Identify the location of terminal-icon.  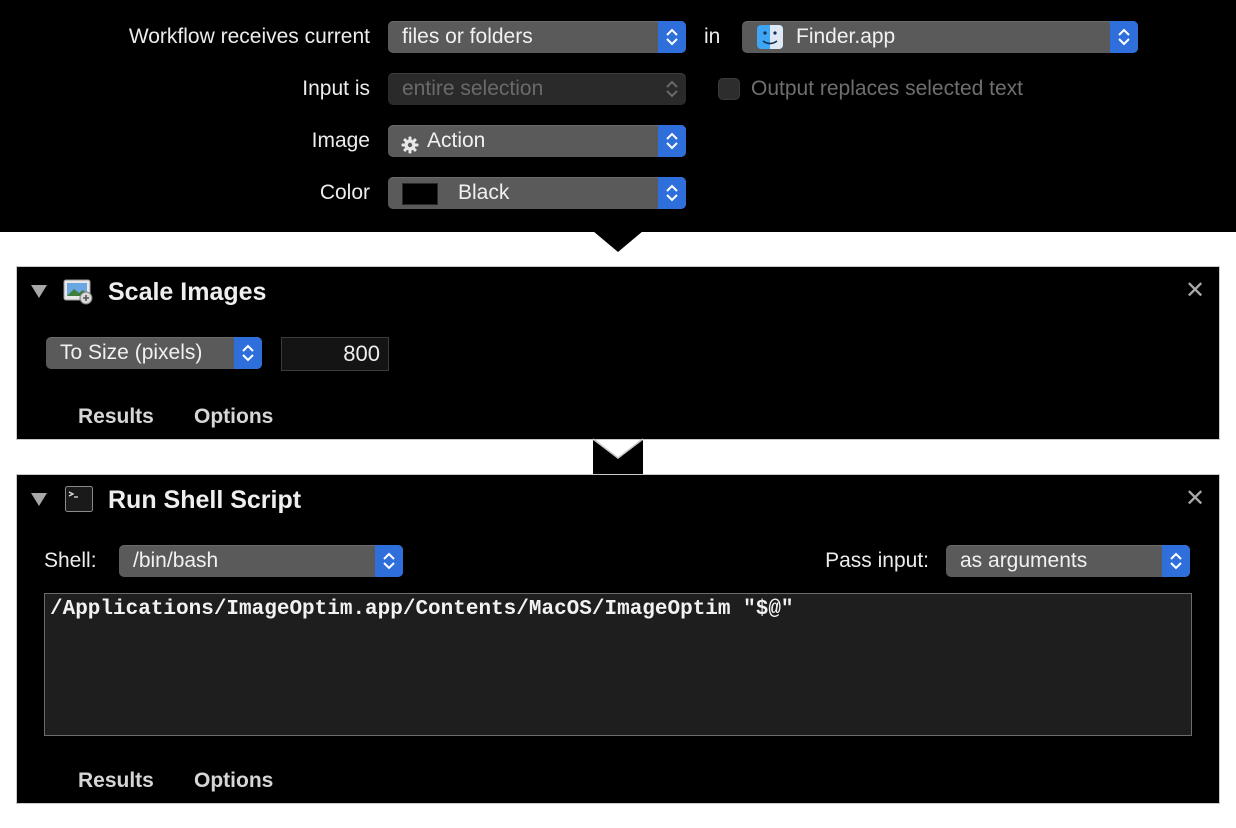
(79, 501).